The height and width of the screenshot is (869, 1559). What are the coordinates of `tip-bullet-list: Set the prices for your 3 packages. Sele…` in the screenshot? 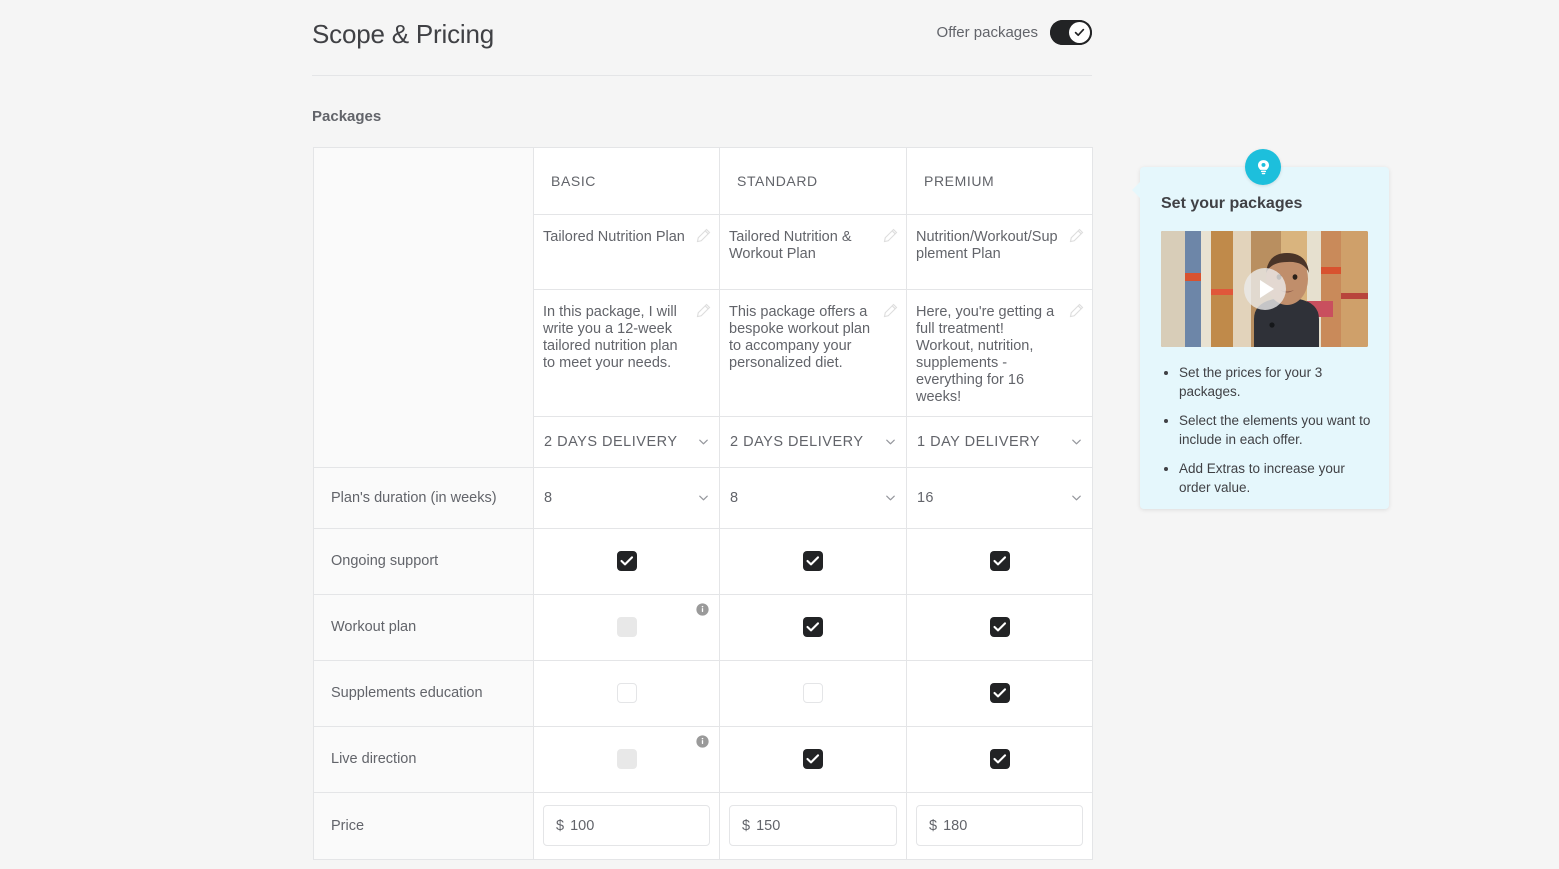 It's located at (1267, 435).